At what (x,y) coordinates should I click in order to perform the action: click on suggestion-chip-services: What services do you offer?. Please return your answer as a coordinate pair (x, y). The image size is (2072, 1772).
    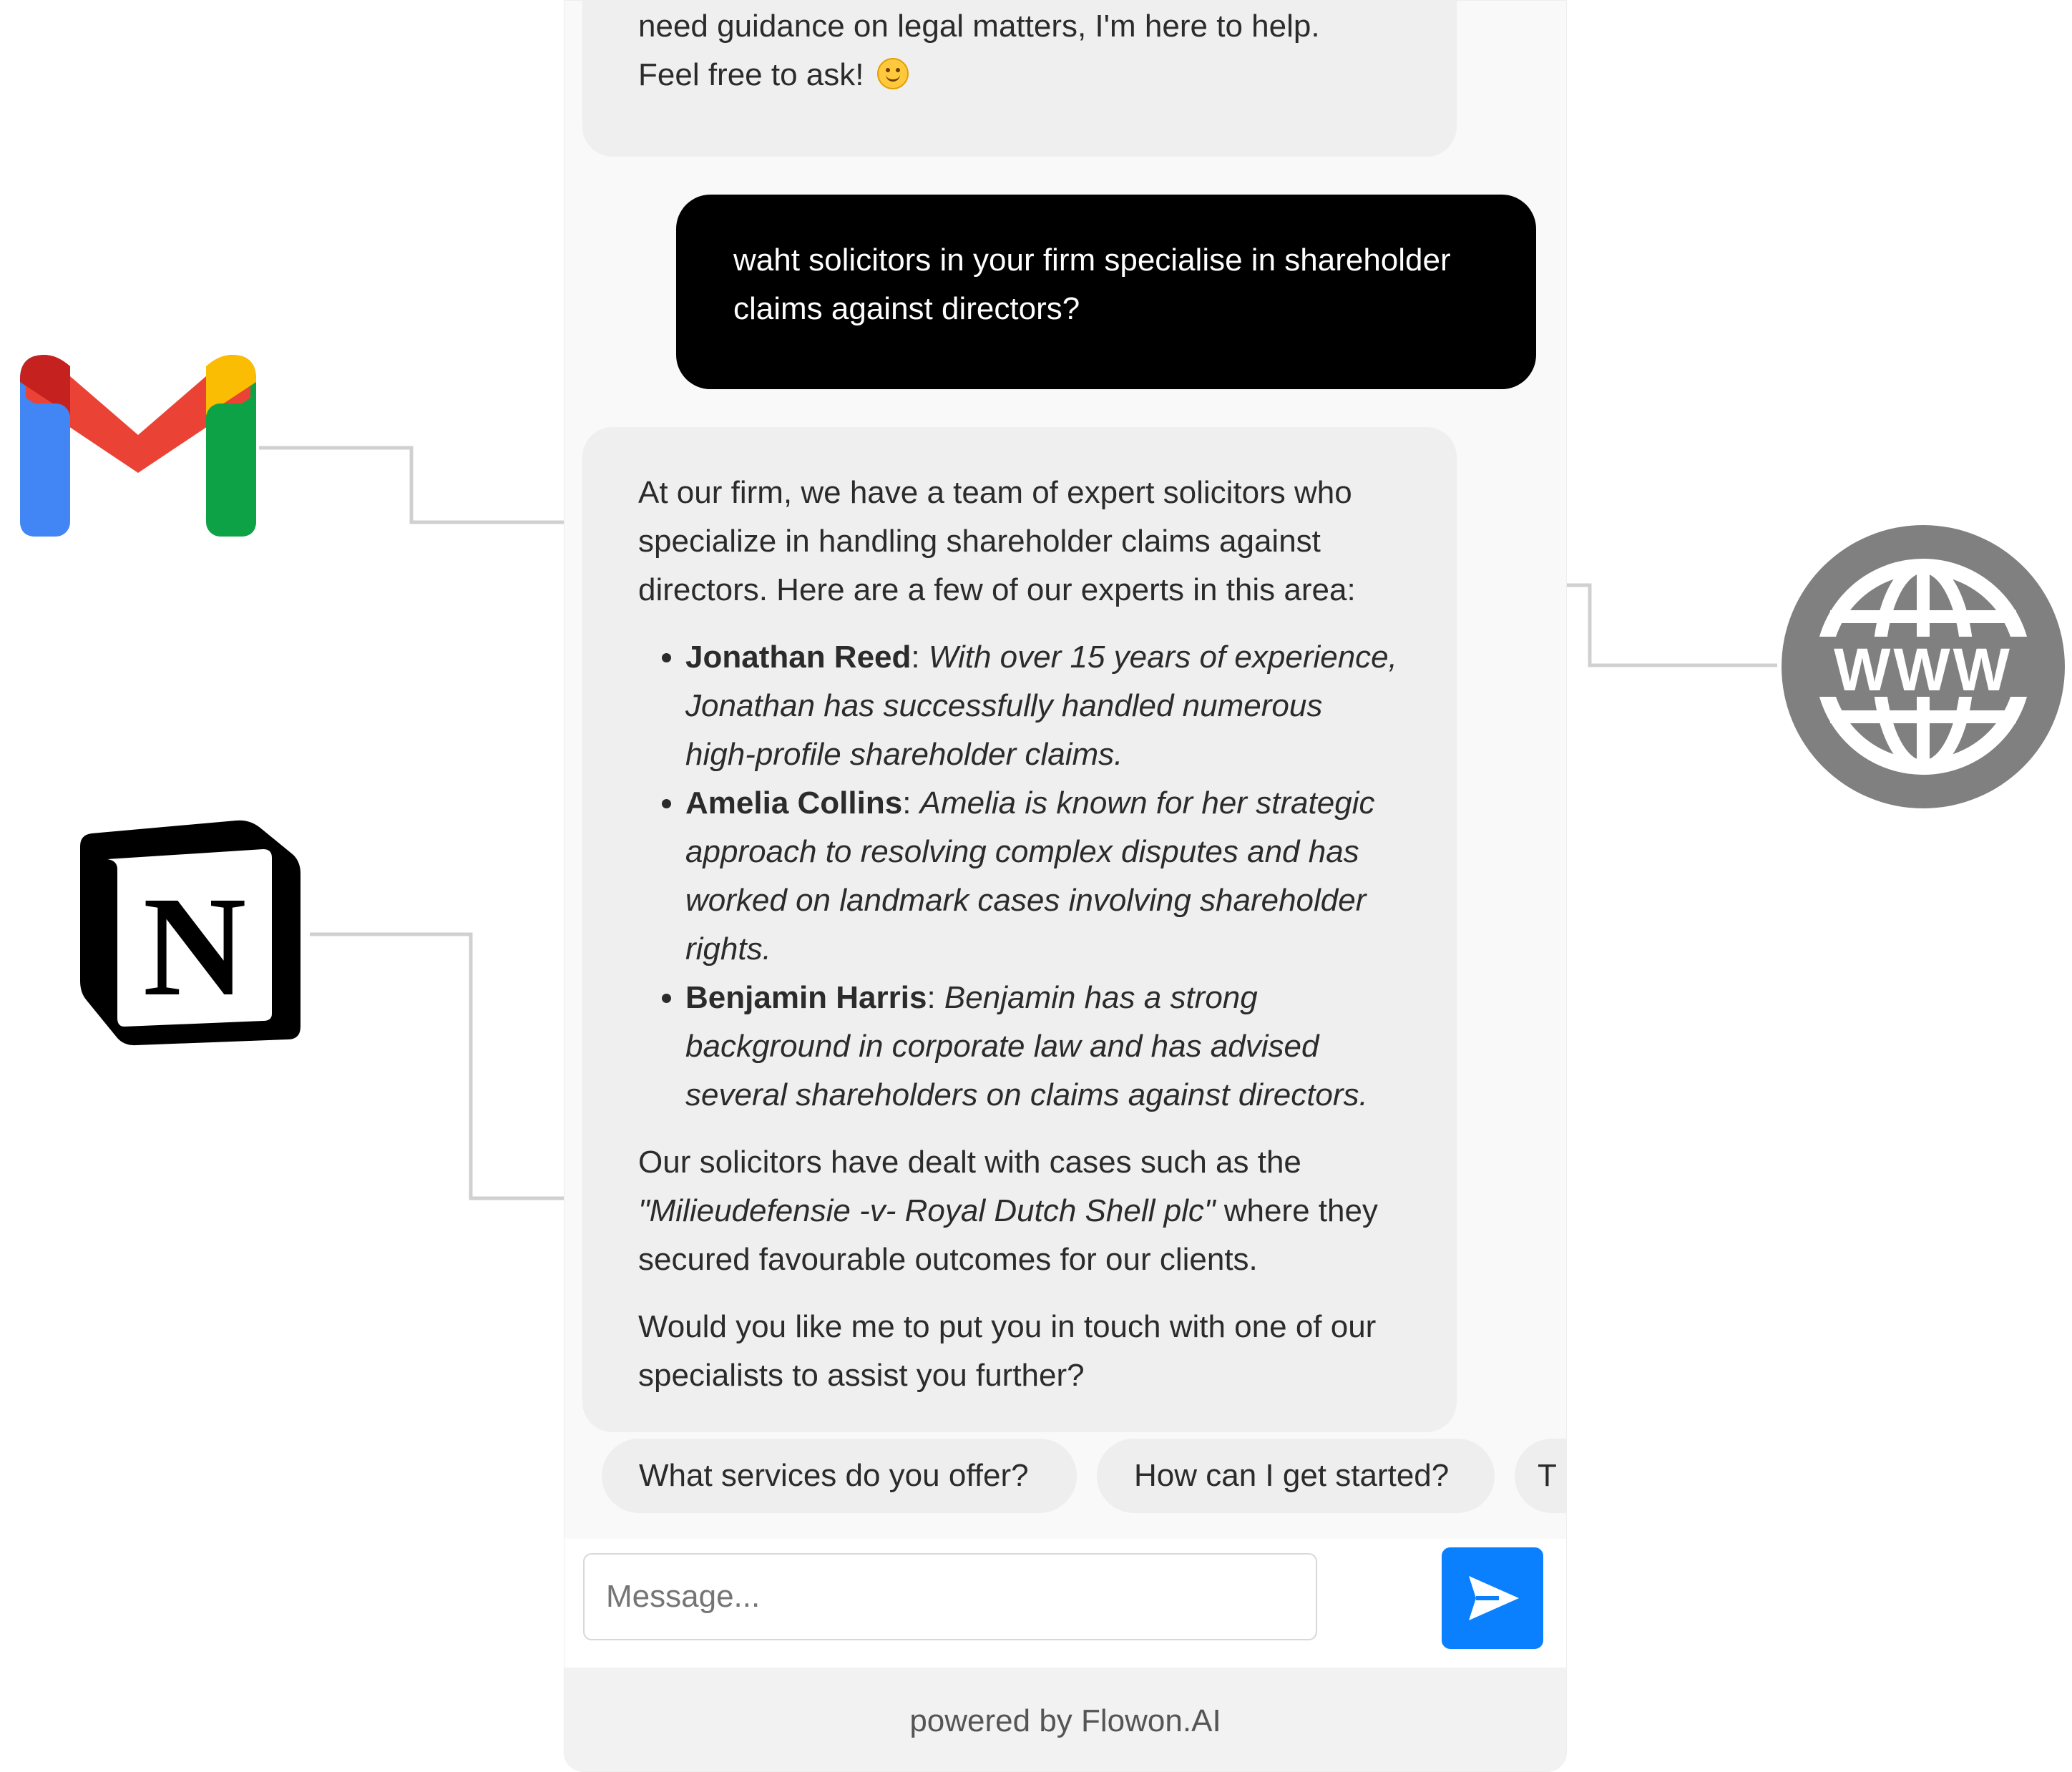
    Looking at the image, I should click on (839, 1476).